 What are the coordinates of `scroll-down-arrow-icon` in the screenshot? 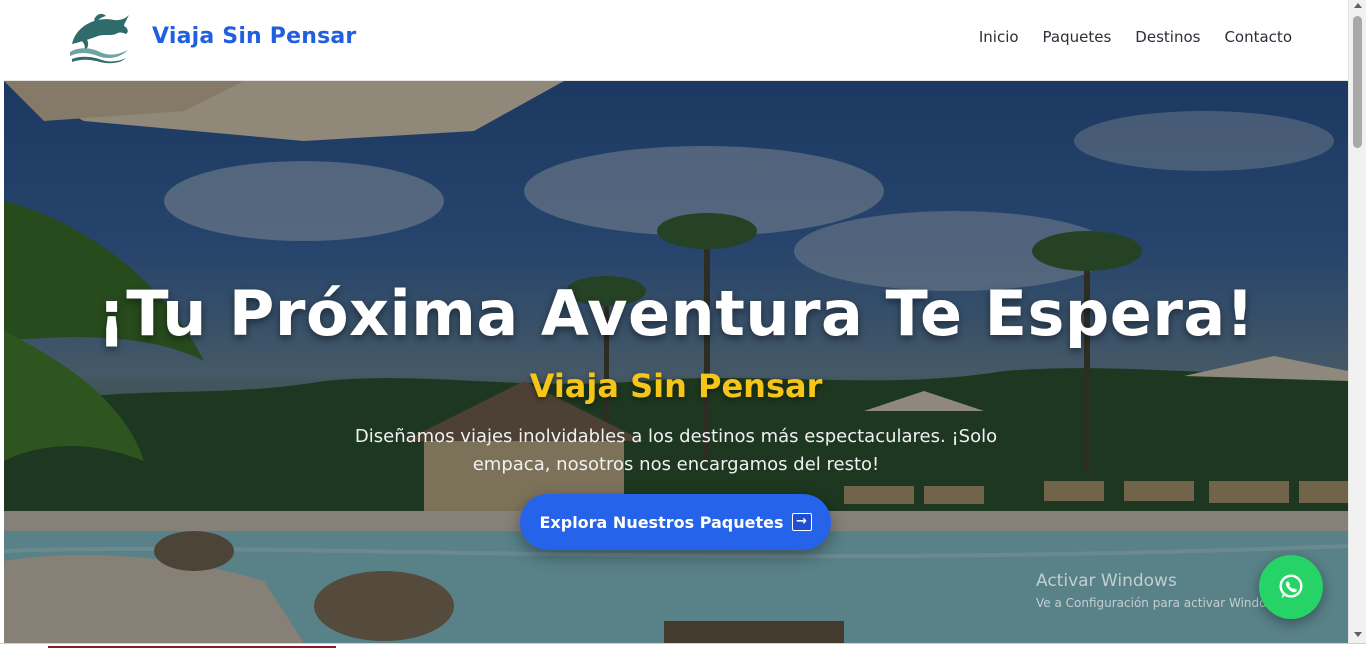 It's located at (1358, 634).